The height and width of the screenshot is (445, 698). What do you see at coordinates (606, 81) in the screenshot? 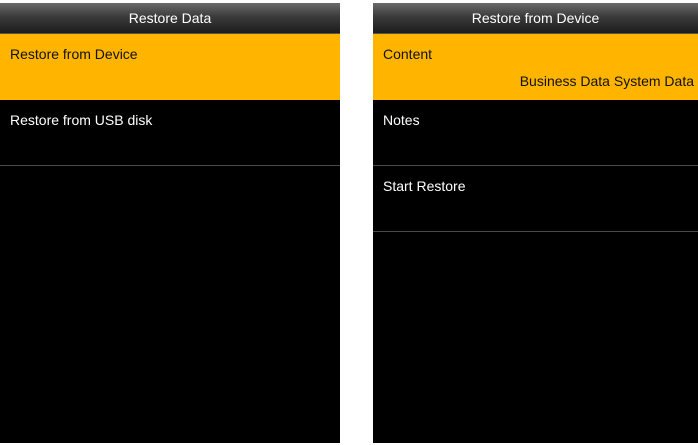
I see `content-value: Business Data System Data` at bounding box center [606, 81].